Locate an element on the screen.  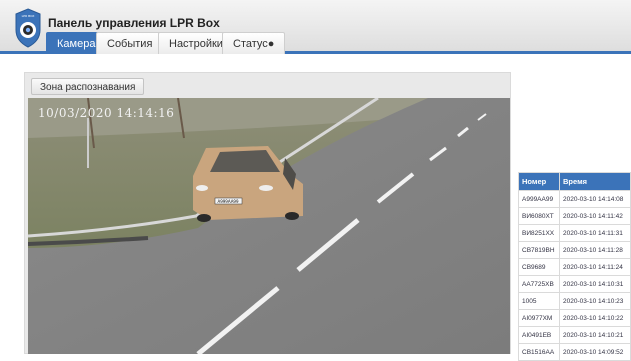
plate-time: 2020-03-10 14:11:24 is located at coordinates (595, 267).